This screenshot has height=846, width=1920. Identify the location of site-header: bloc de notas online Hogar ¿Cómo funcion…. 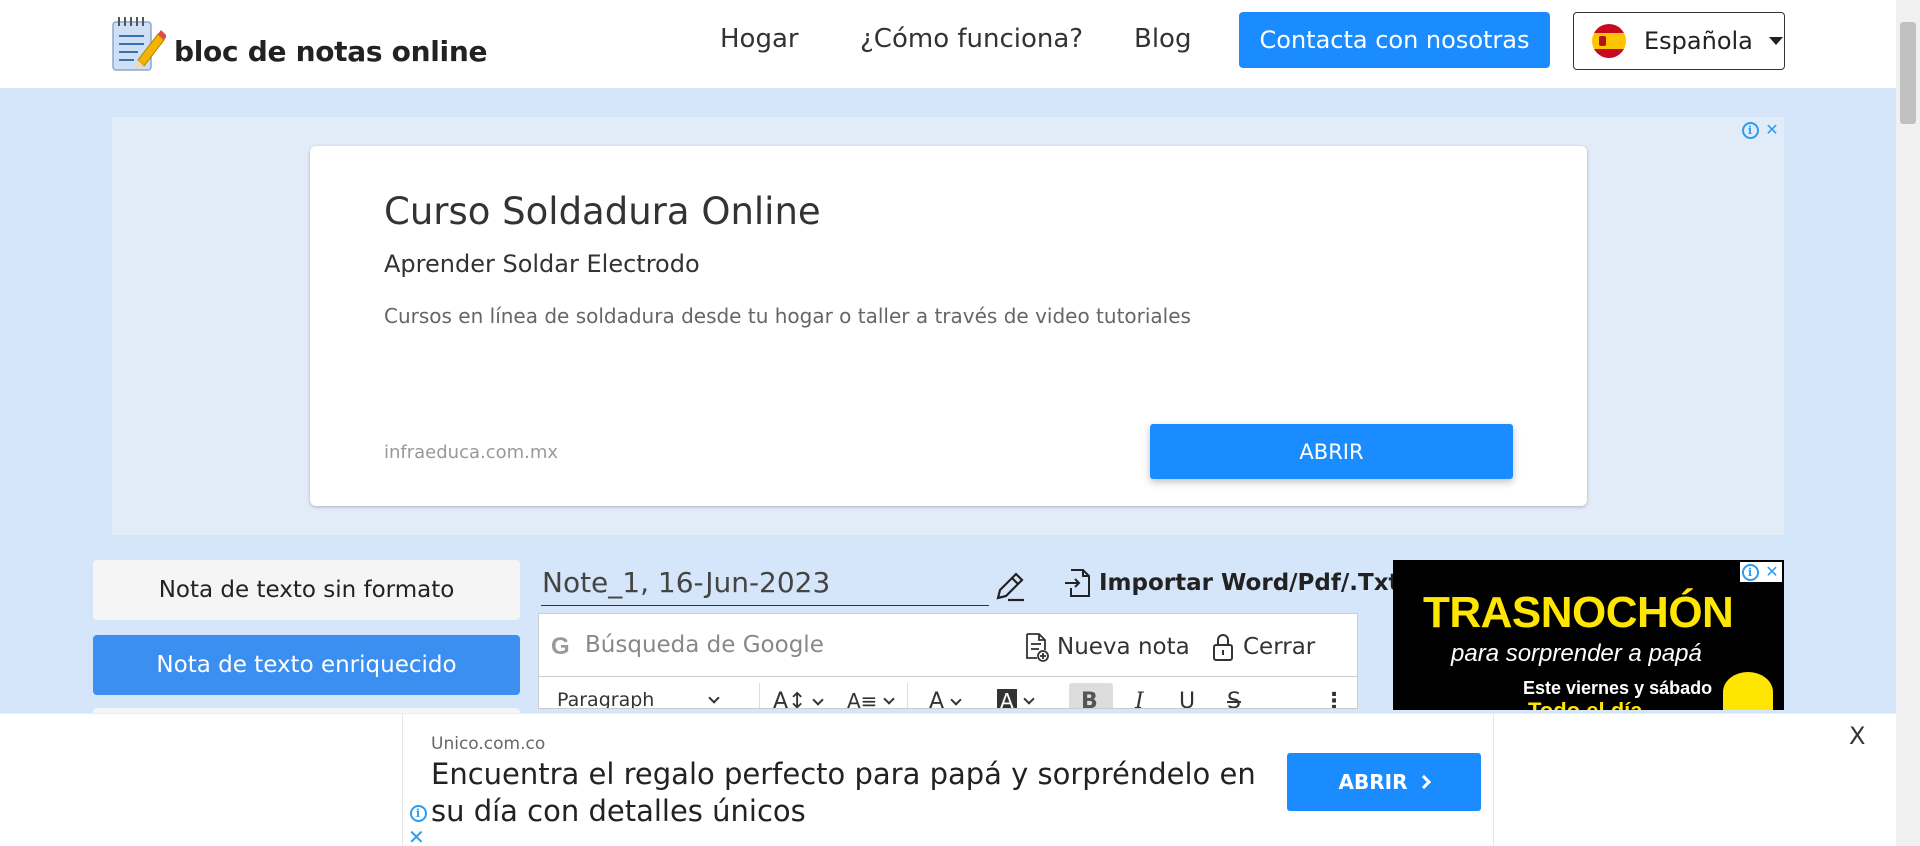
(948, 44).